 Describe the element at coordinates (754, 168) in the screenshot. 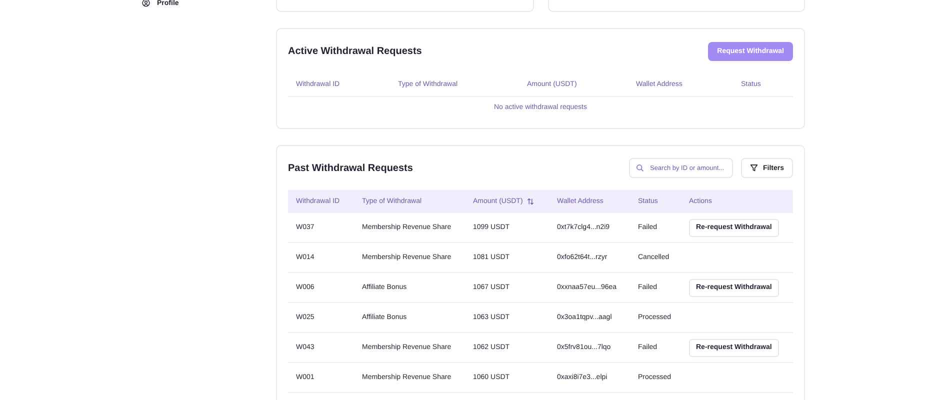

I see `filter-icon` at that location.